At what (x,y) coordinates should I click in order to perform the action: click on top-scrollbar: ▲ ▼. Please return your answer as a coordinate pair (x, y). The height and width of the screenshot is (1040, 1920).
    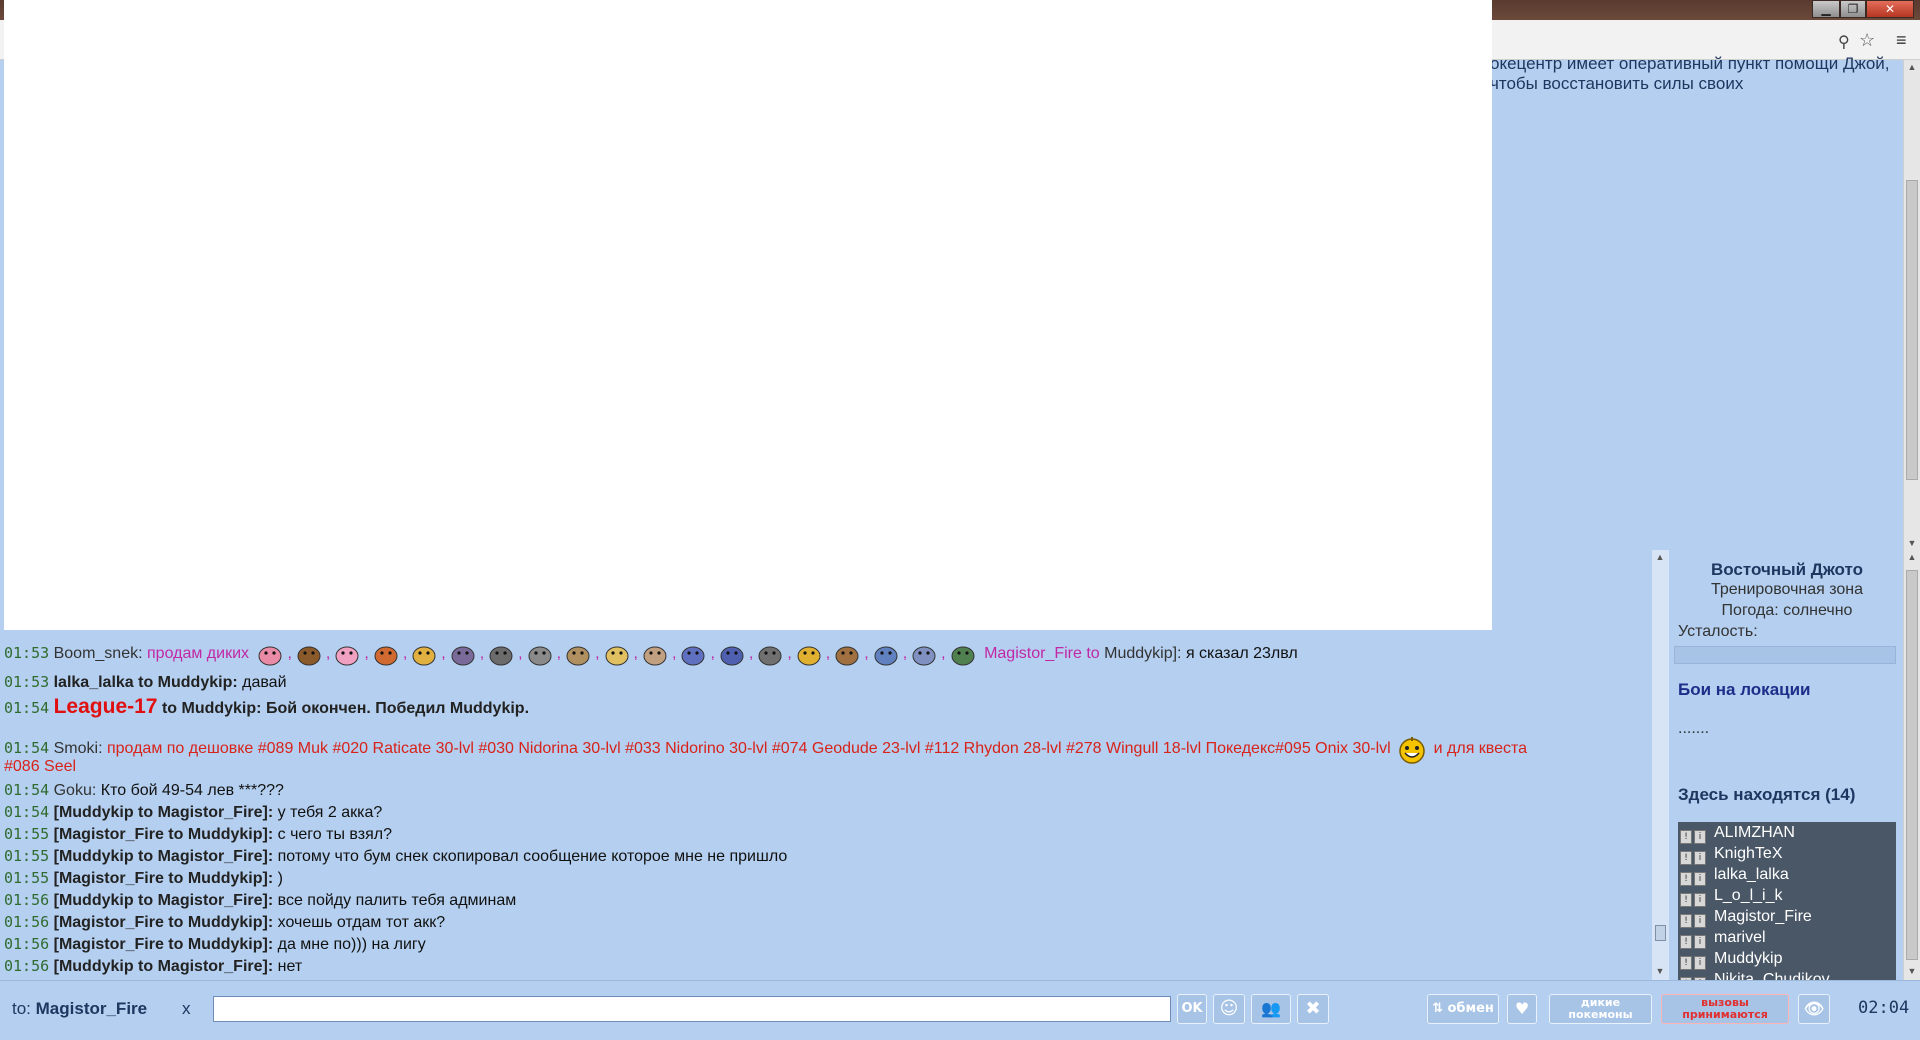
    Looking at the image, I should click on (1911, 305).